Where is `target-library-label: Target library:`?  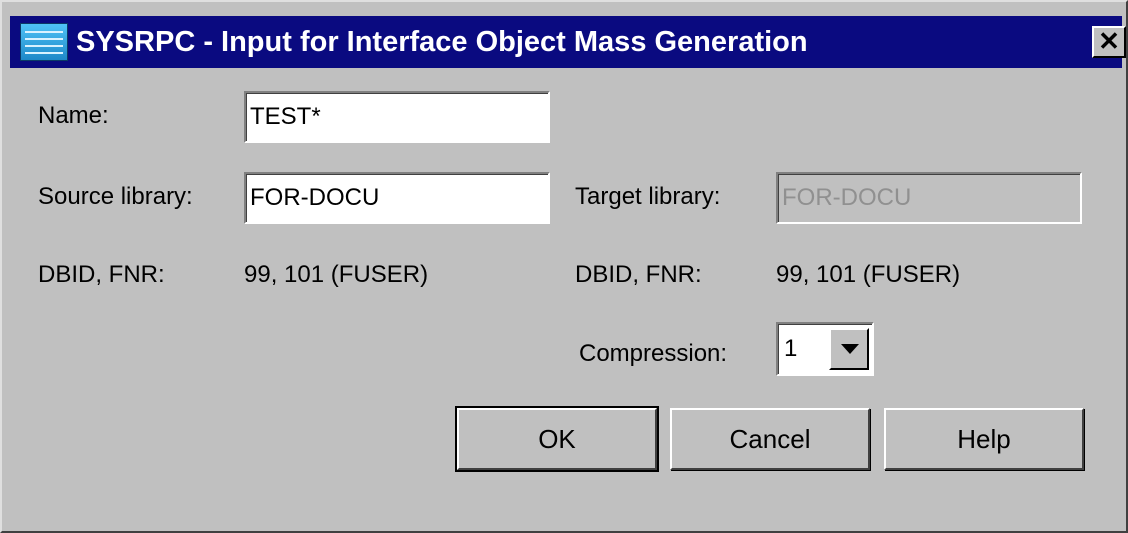 target-library-label: Target library: is located at coordinates (648, 196).